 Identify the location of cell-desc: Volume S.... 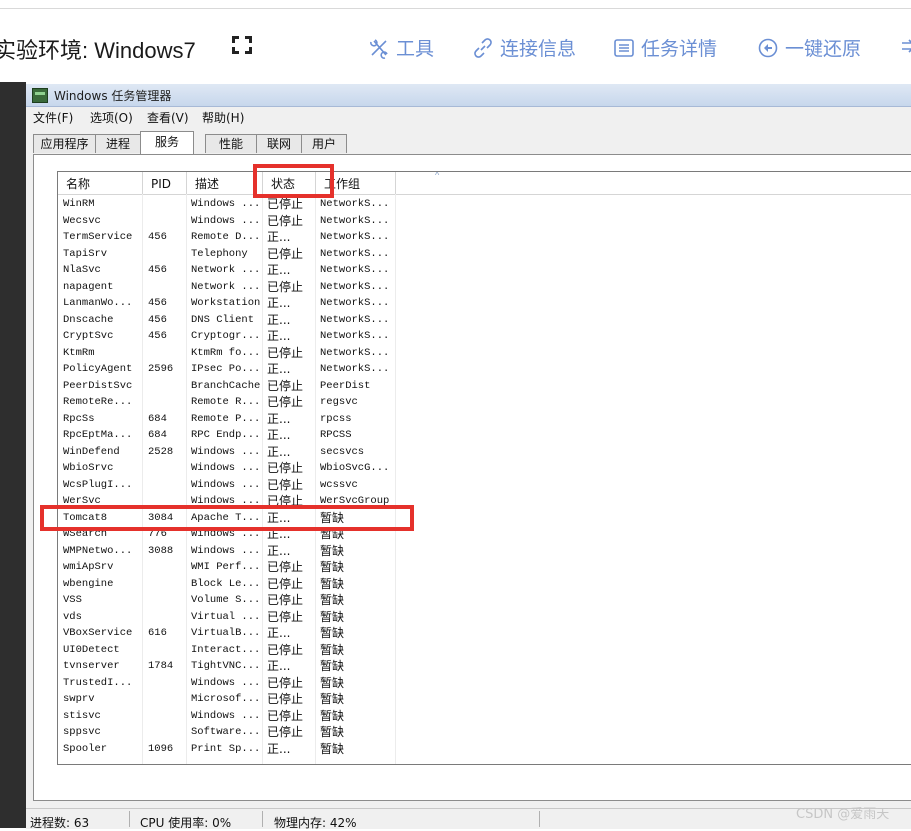
(226, 600).